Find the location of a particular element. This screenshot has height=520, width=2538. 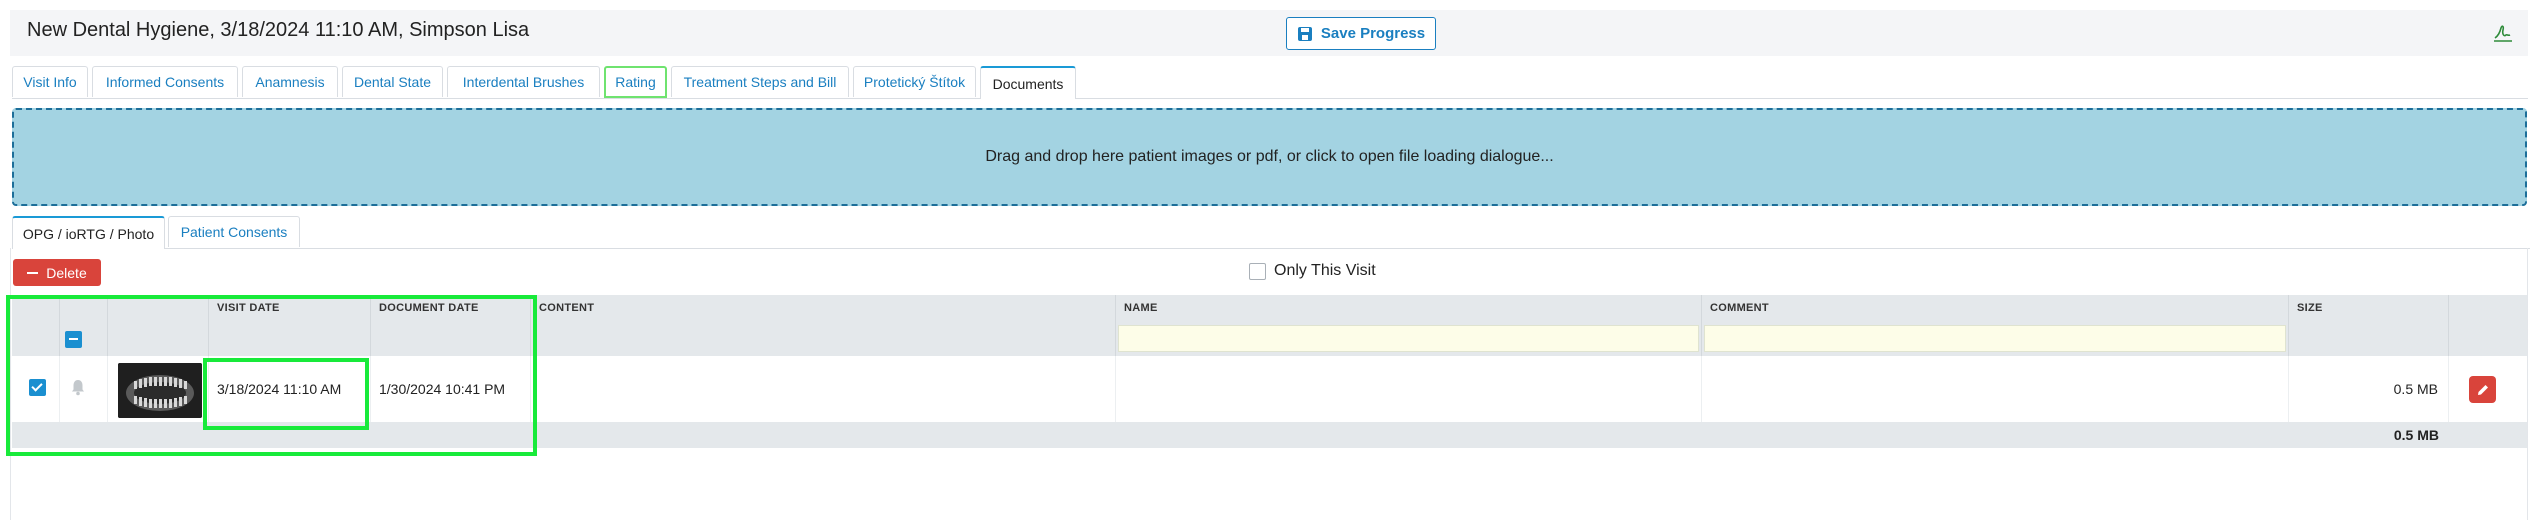

tab-informed-consents: Informed Consents is located at coordinates (165, 81).